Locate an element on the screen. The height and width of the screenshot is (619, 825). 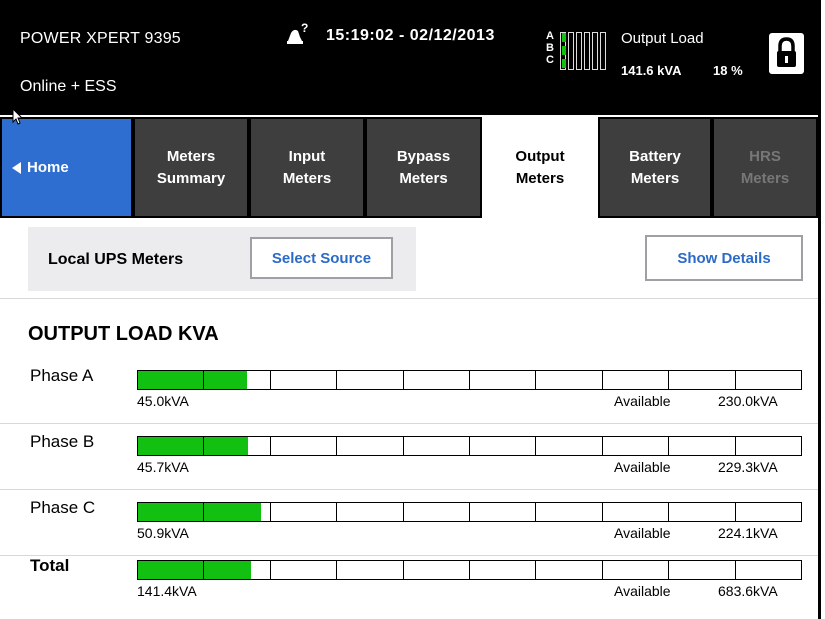
load-value: 141.4kVA is located at coordinates (167, 591).